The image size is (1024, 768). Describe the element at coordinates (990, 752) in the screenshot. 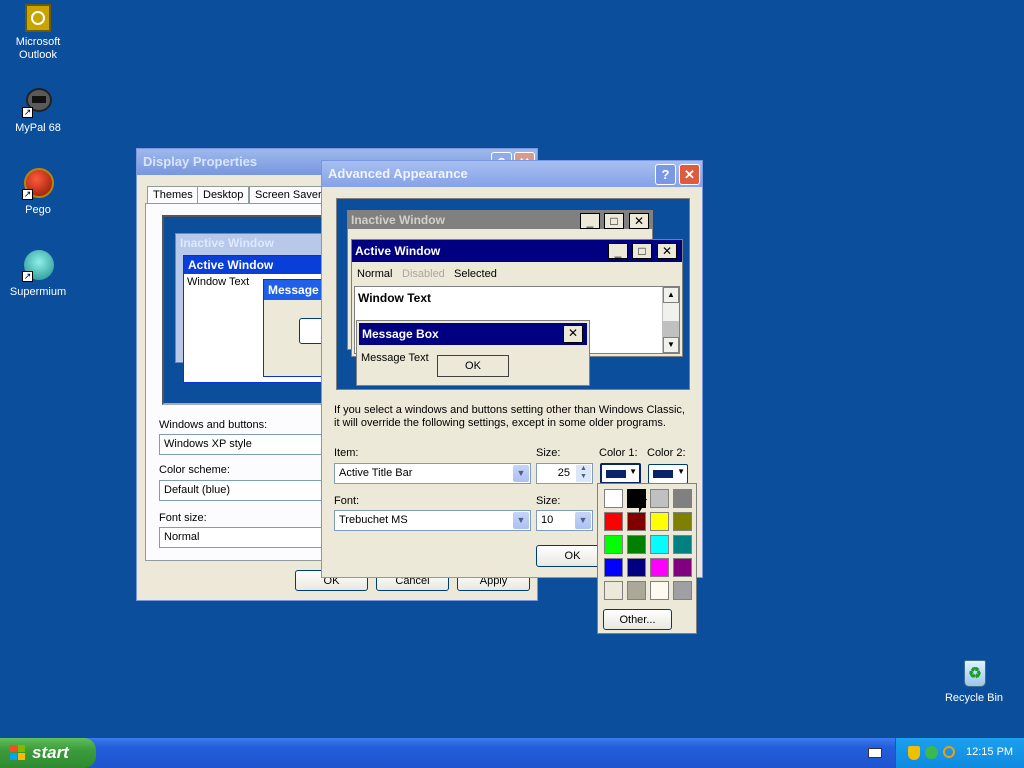

I see `clock: 12:15 PM` at that location.